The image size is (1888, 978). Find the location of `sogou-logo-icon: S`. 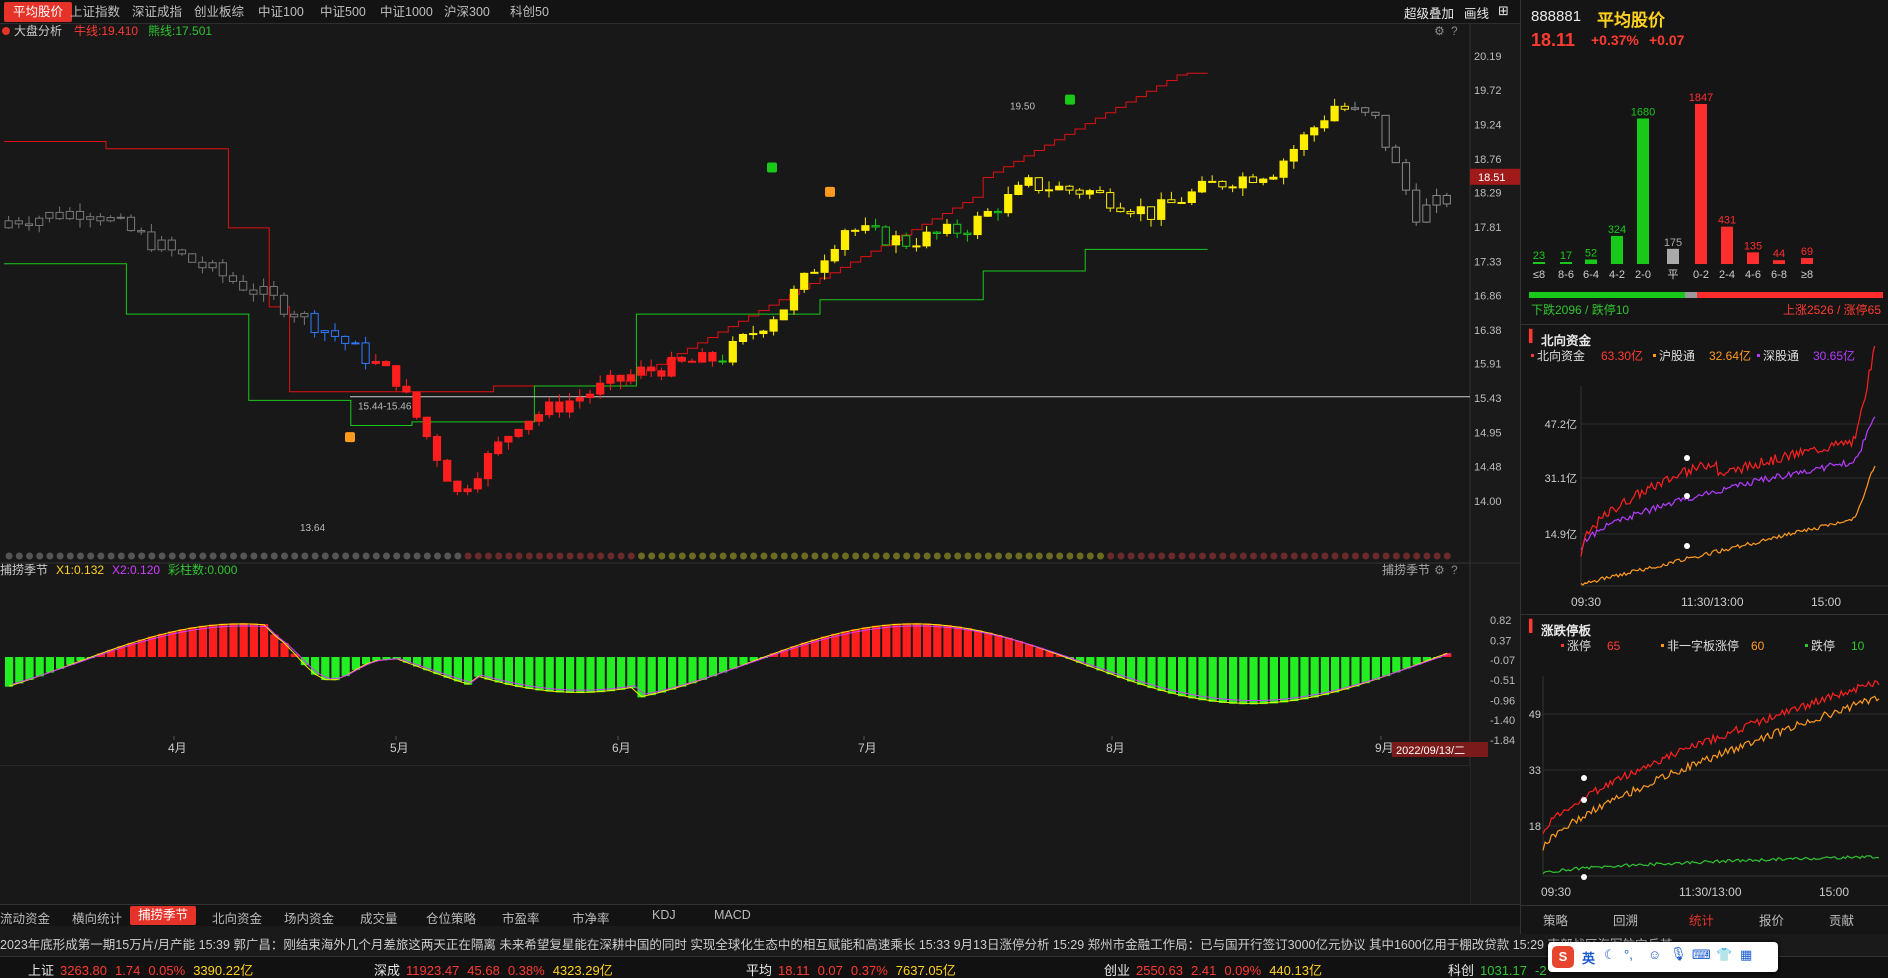

sogou-logo-icon: S is located at coordinates (1563, 957).